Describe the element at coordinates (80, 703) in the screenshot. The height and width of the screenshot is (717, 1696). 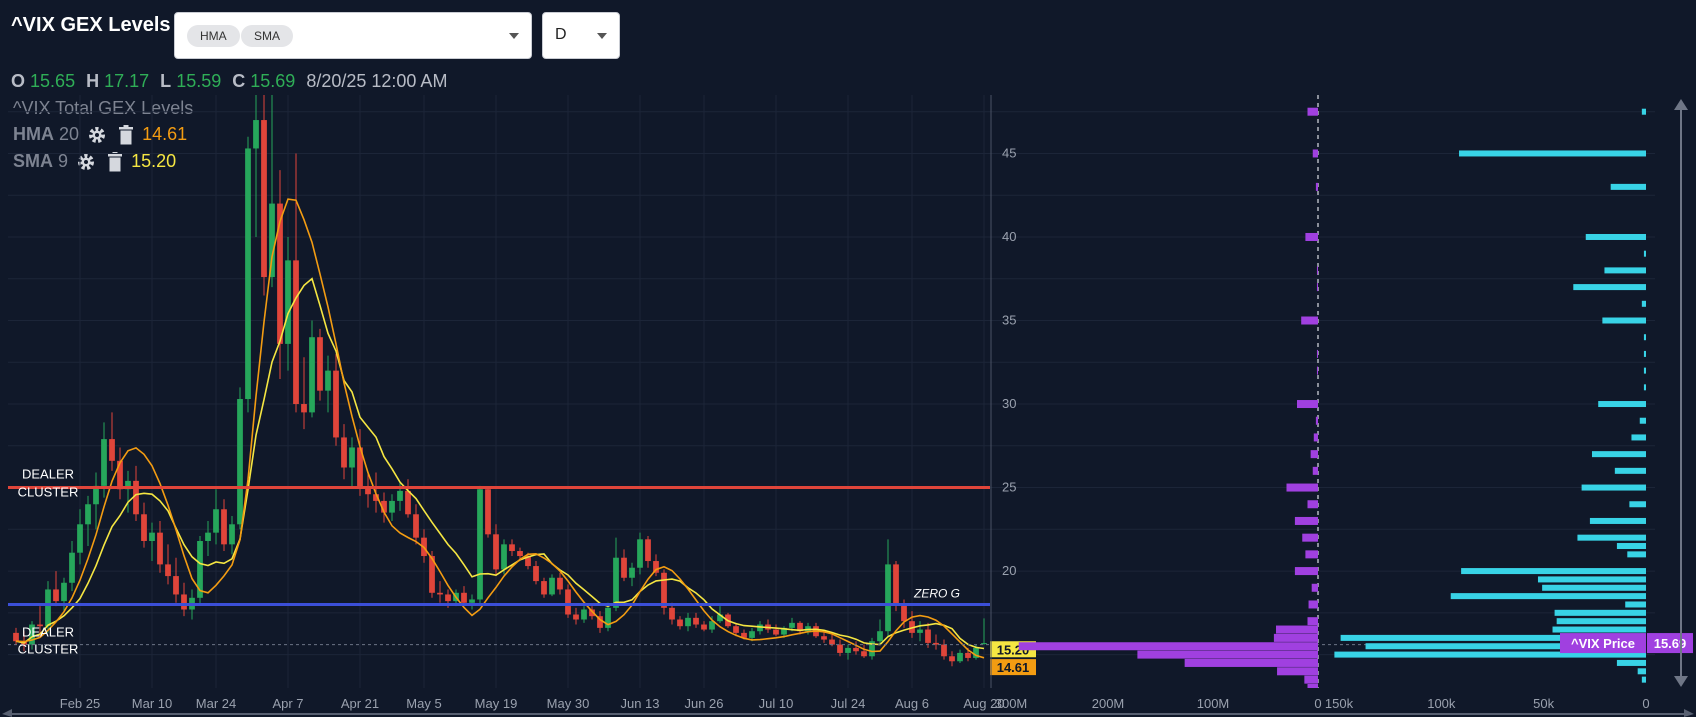
I see `x-tick-label: Feb 25` at that location.